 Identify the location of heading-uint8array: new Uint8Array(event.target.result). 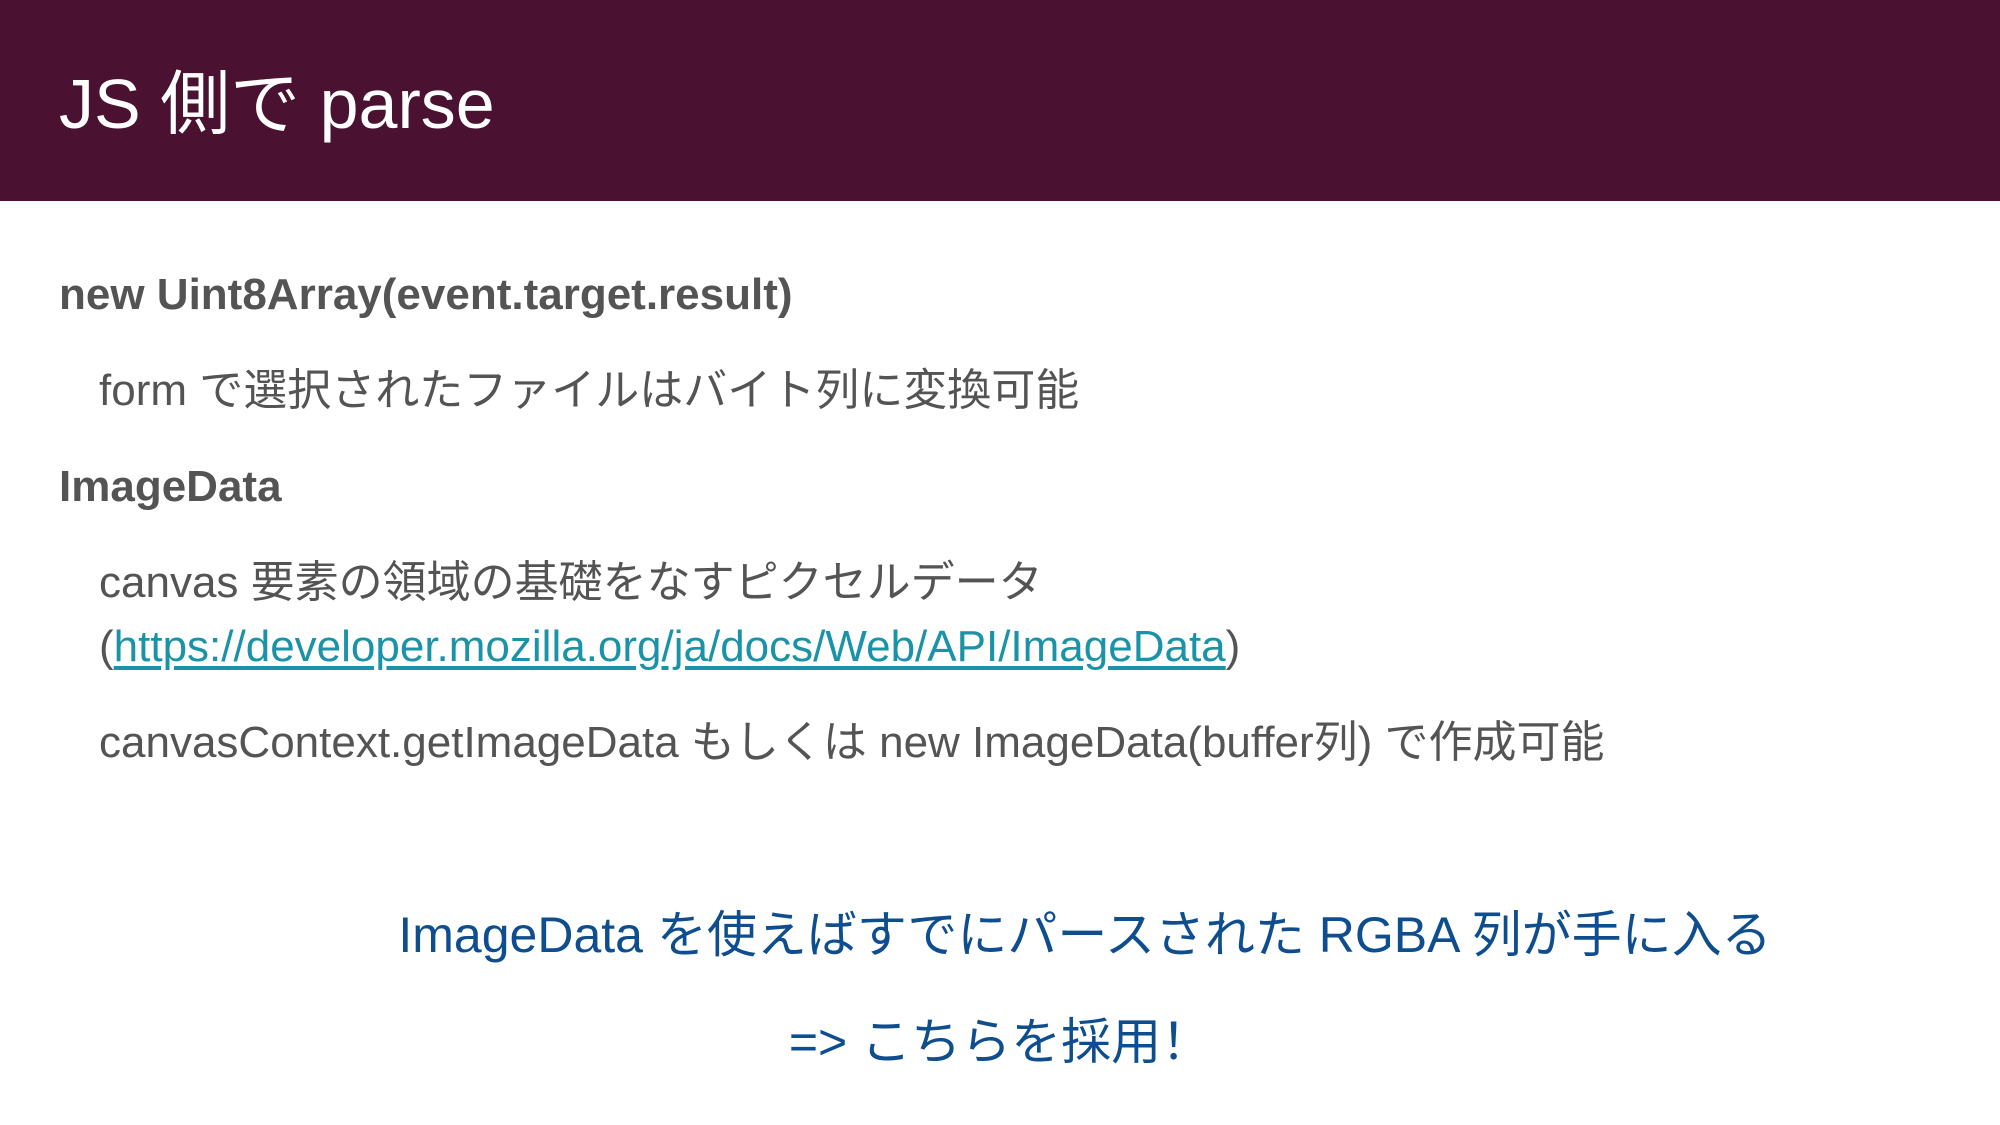
(426, 294).